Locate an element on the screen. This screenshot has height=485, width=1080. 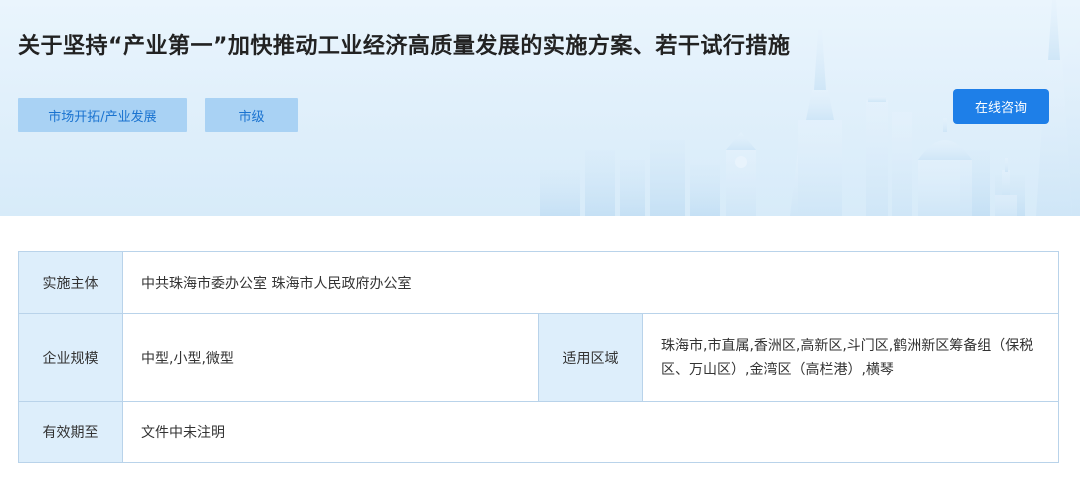
implementer-value: 中共珠海市委办公室 珠海市人民政府办公室 is located at coordinates (276, 283).